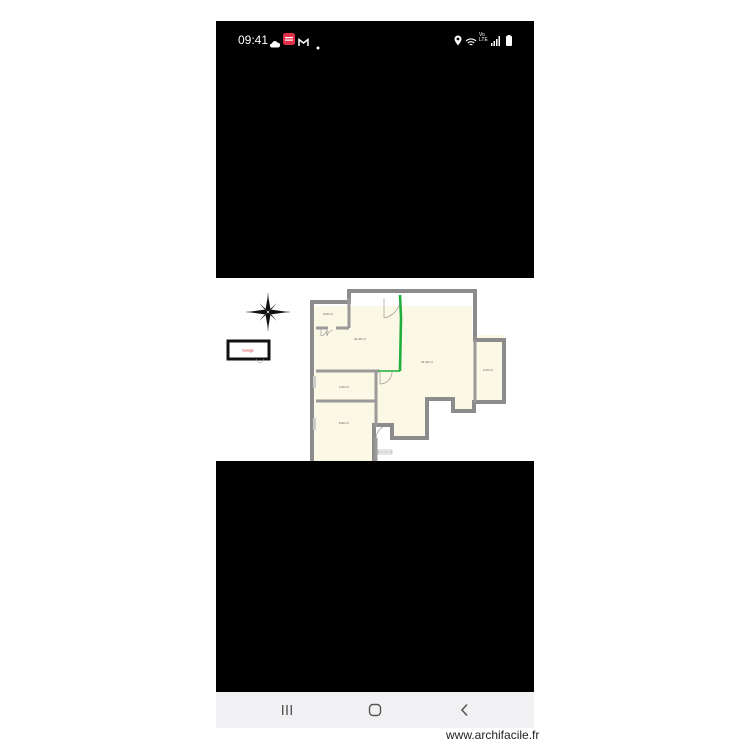 The height and width of the screenshot is (750, 750). Describe the element at coordinates (360, 339) in the screenshot. I see `room-label-main: 24.35 m²` at that location.